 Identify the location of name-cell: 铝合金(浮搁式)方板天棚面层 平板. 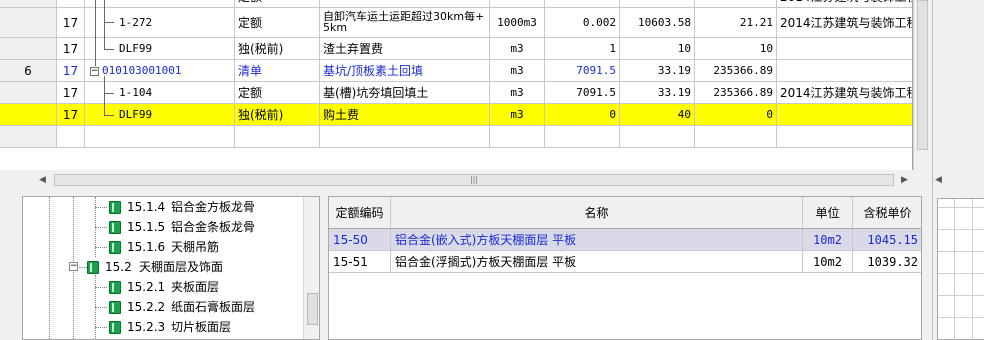
(597, 262).